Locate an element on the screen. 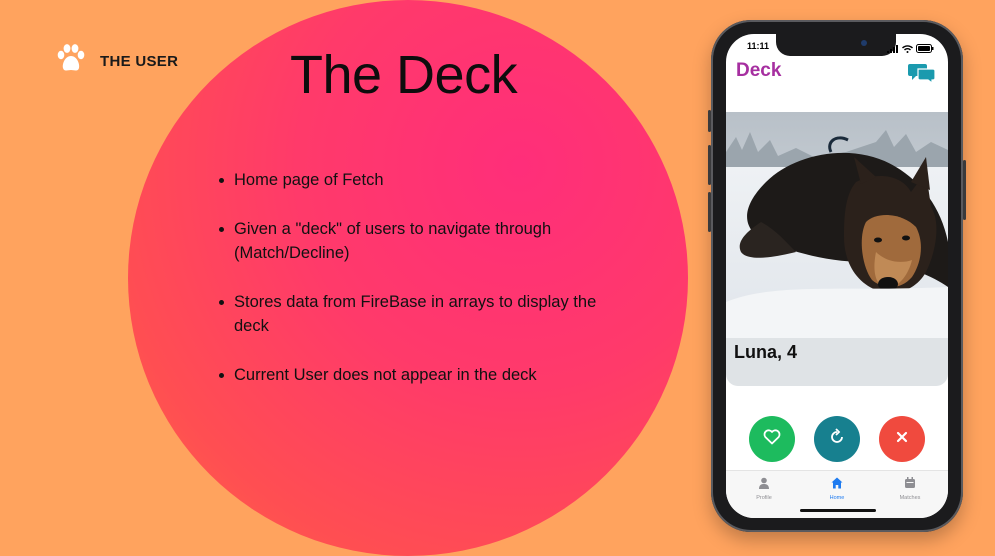 Image resolution: width=995 pixels, height=556 pixels. home-indicator is located at coordinates (838, 510).